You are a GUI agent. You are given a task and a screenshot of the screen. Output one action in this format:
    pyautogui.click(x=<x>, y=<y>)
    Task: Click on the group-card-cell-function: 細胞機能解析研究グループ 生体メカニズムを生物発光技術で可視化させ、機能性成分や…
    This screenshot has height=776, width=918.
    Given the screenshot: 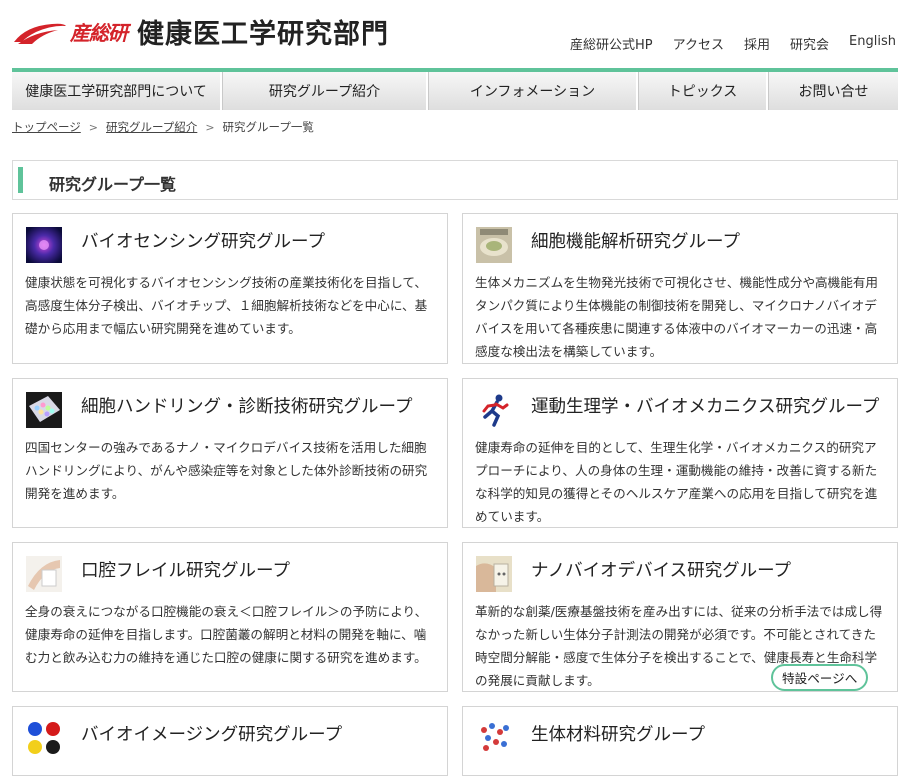 What is the action you would take?
    pyautogui.click(x=680, y=288)
    